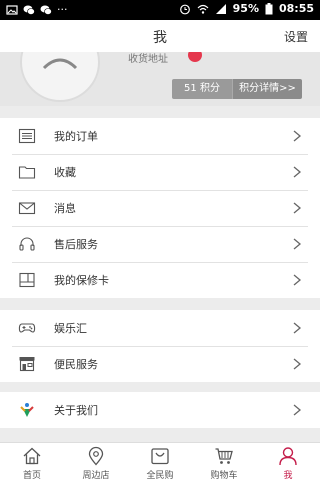 The height and width of the screenshot is (480, 320). What do you see at coordinates (65, 208) in the screenshot?
I see `menu-item-label: 消息` at bounding box center [65, 208].